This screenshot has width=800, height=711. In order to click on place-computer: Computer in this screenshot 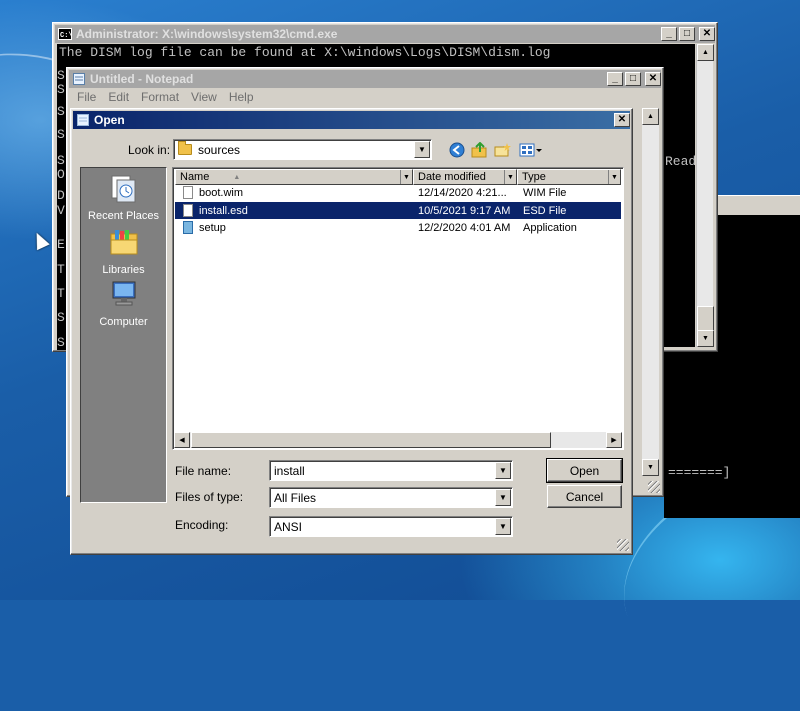, I will do `click(123, 304)`.